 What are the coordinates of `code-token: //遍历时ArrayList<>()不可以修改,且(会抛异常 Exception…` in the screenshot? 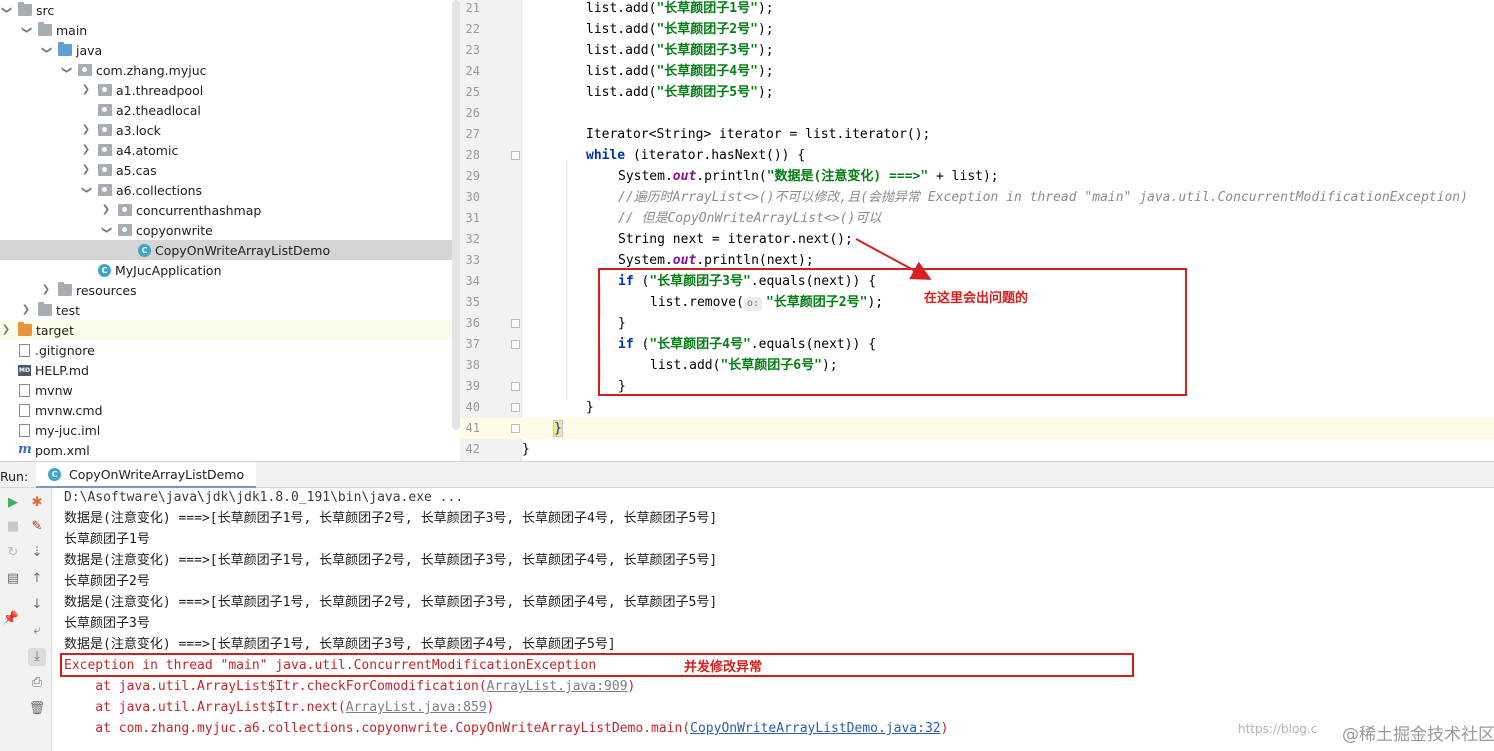 It's located at (1043, 197).